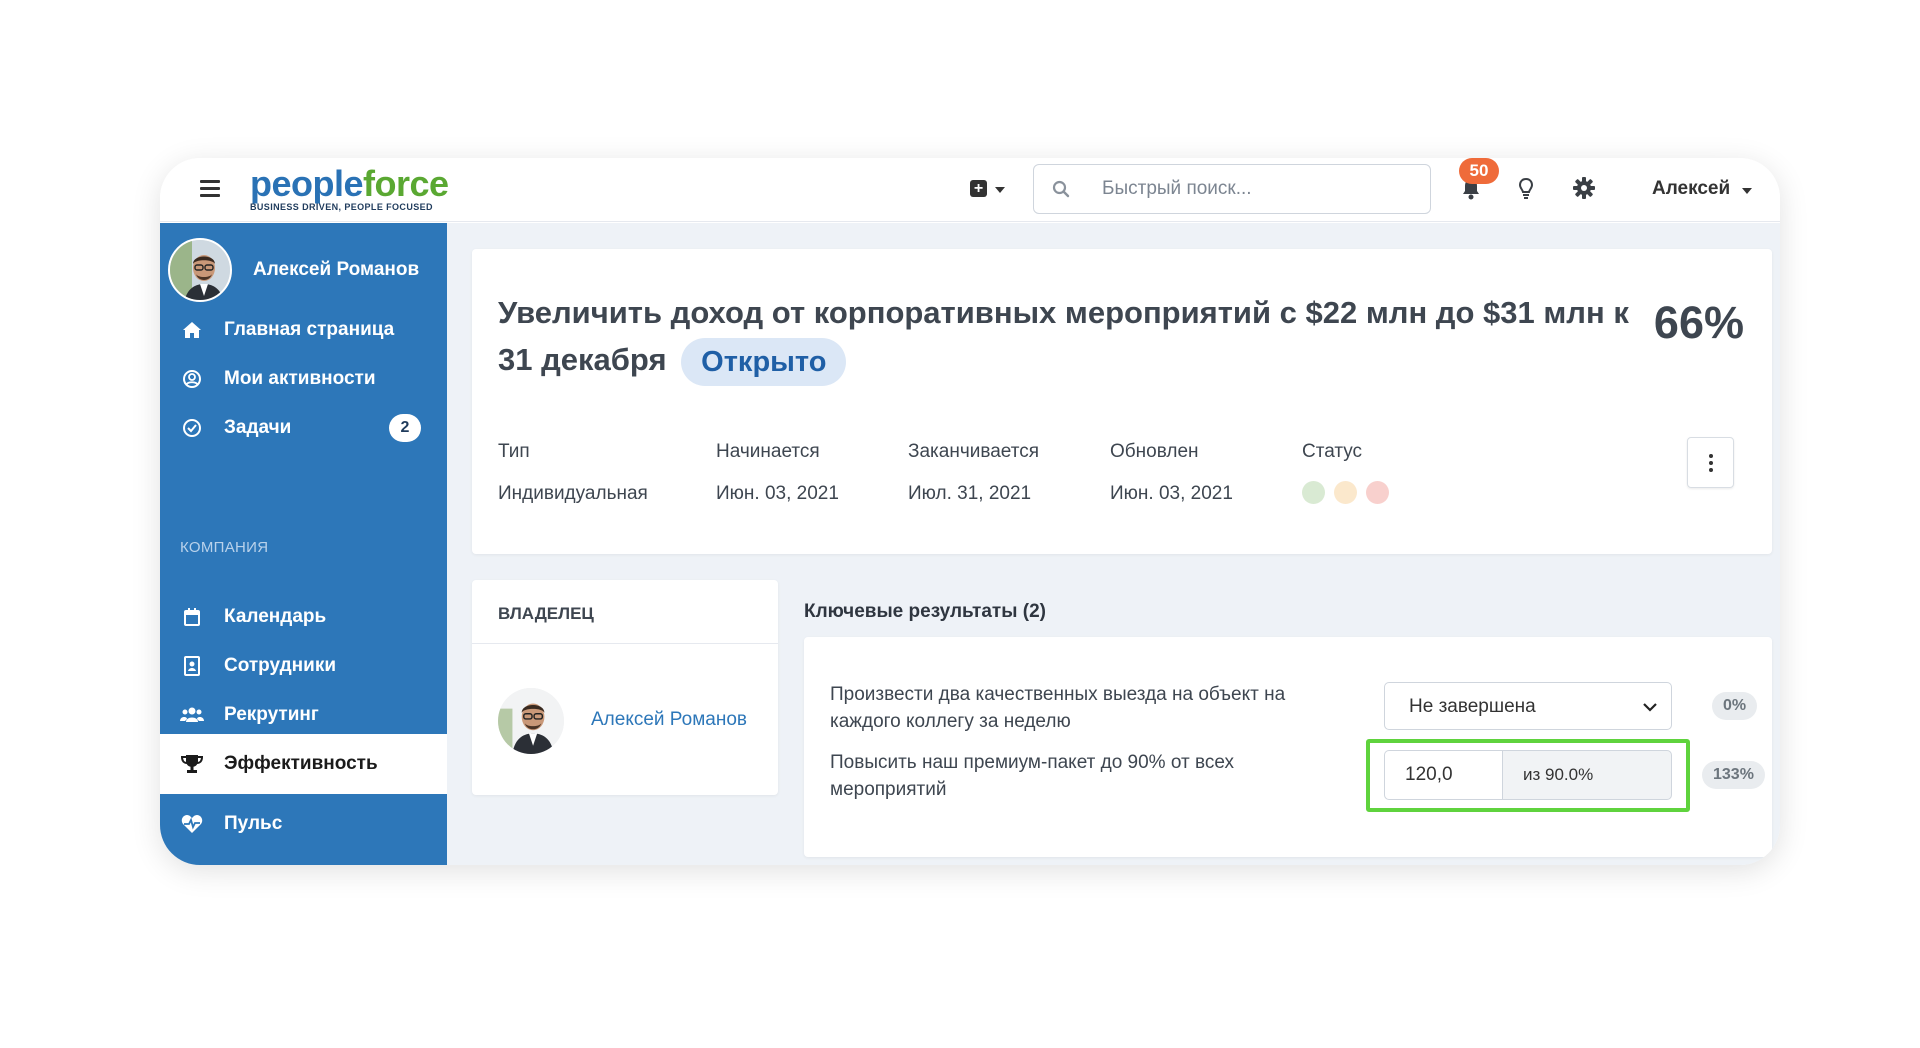  I want to click on key-result-percent-badge: 0%, so click(1735, 706).